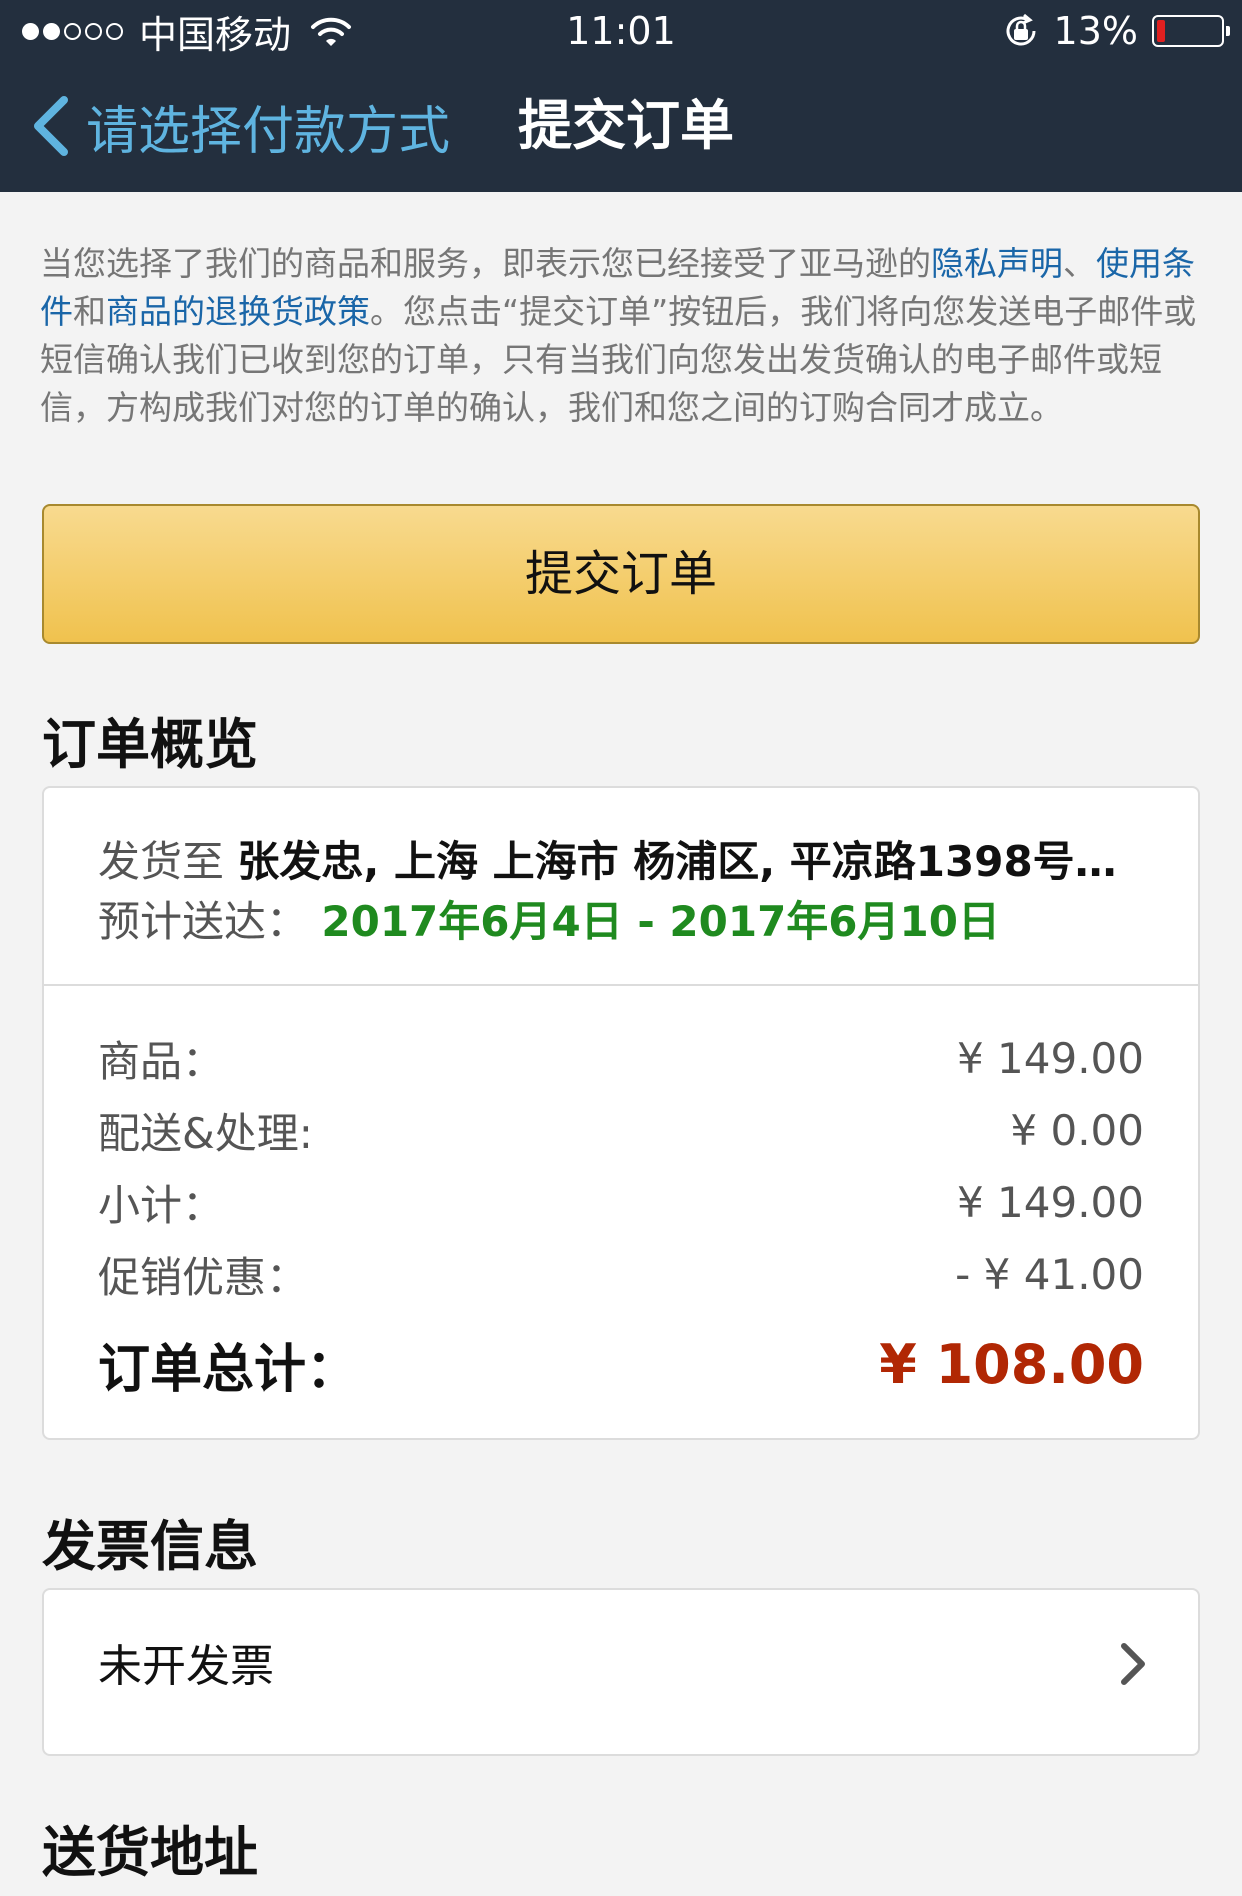  What do you see at coordinates (161, 1061) in the screenshot?
I see `price-label: 商品：` at bounding box center [161, 1061].